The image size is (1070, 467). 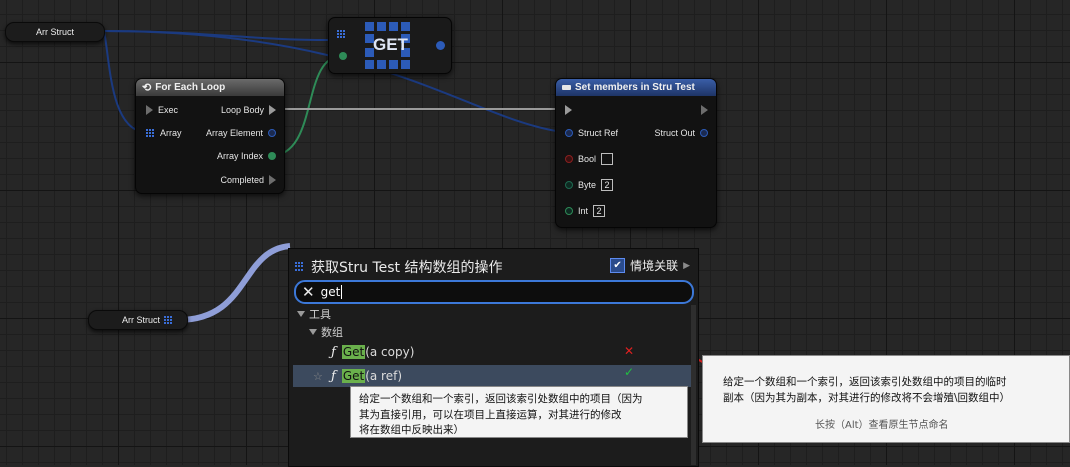 I want to click on category-tools-label: 工具, so click(x=320, y=314).